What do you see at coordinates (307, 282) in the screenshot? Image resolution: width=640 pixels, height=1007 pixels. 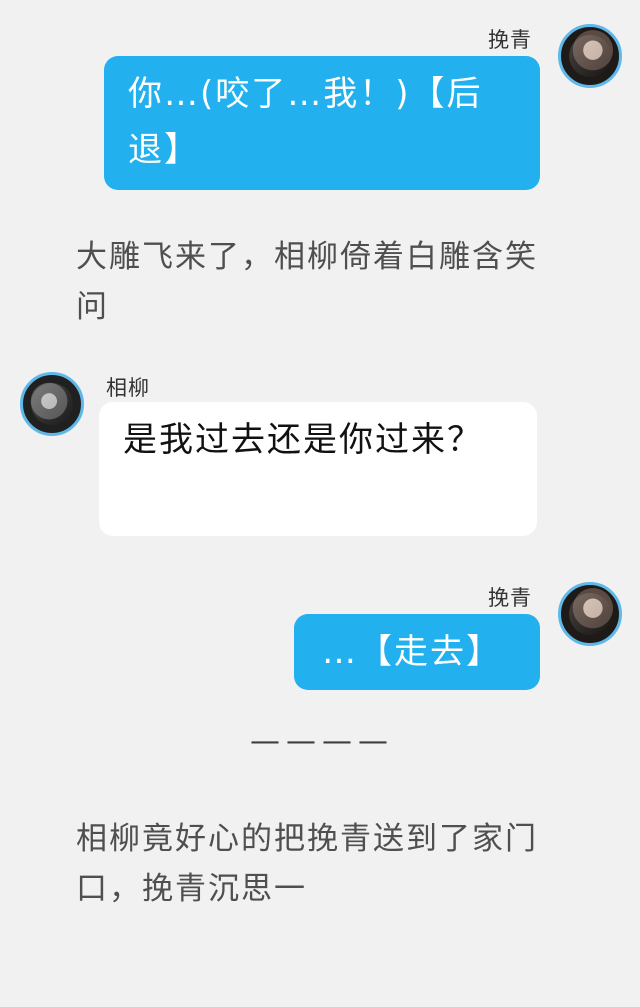 I see `narration-1: 大雕飞来了，相柳倚着白雕含笑问` at bounding box center [307, 282].